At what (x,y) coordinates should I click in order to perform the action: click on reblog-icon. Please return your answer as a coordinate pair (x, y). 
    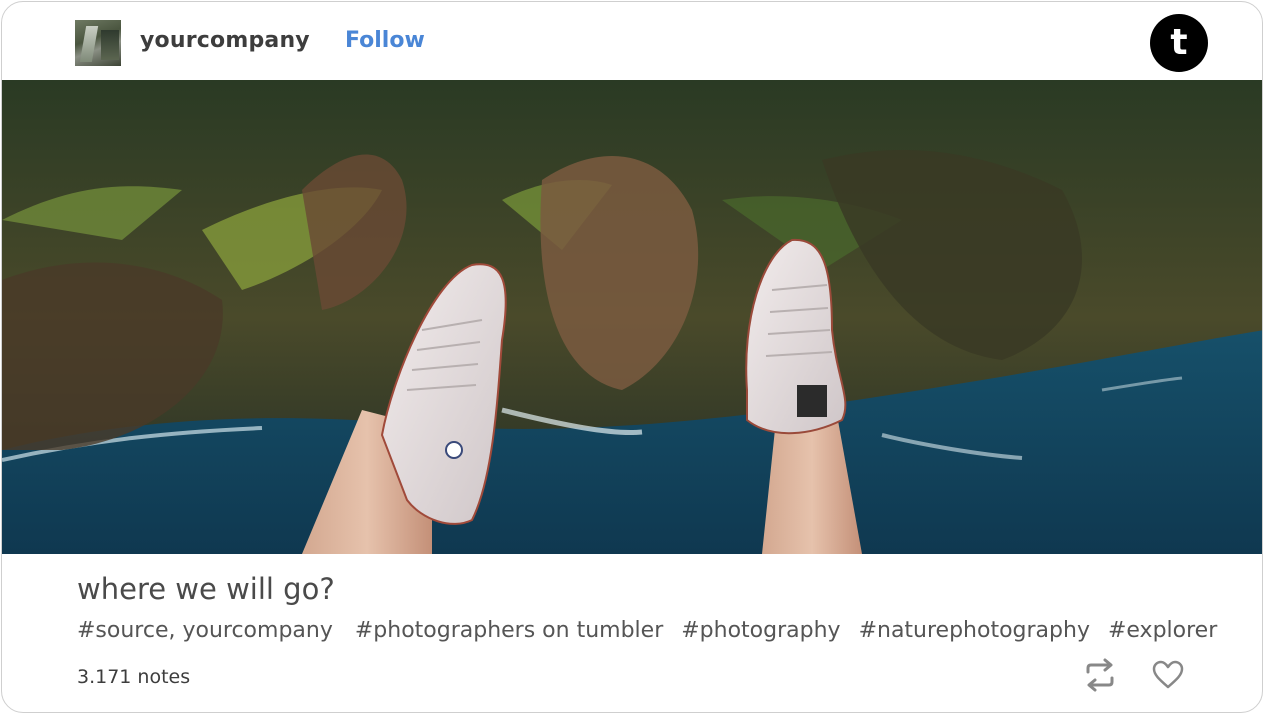
    Looking at the image, I should click on (1100, 675).